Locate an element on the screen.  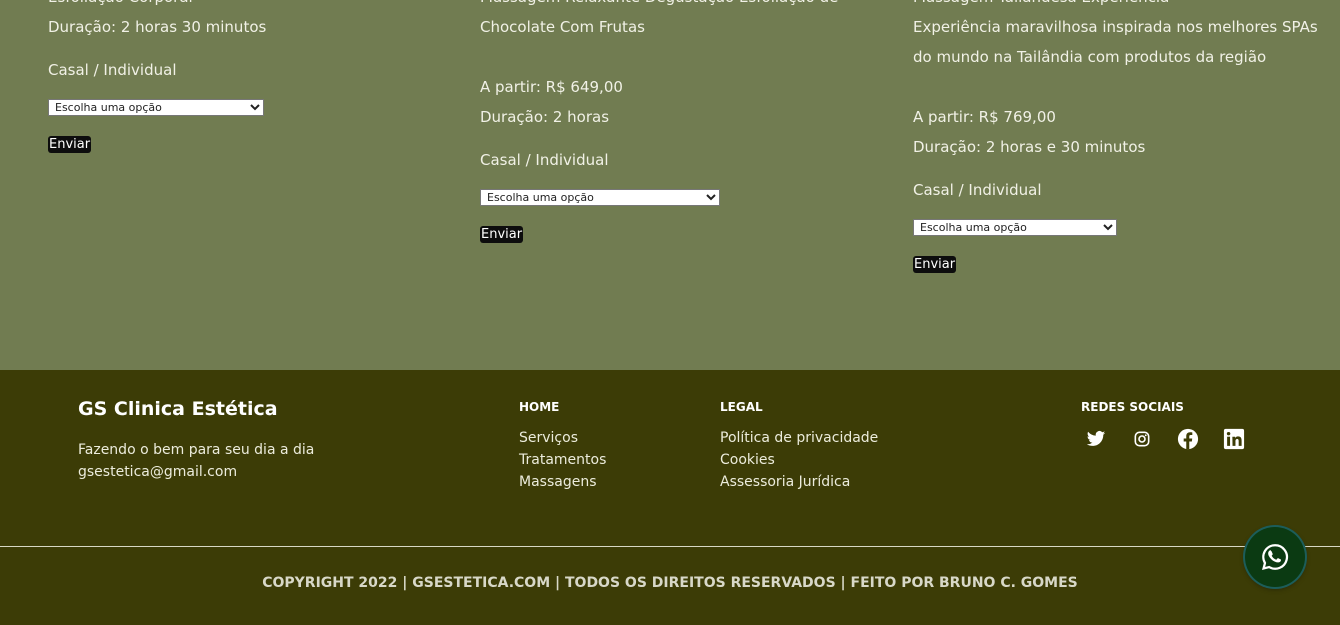
whatsapp-icon is located at coordinates (1275, 557).